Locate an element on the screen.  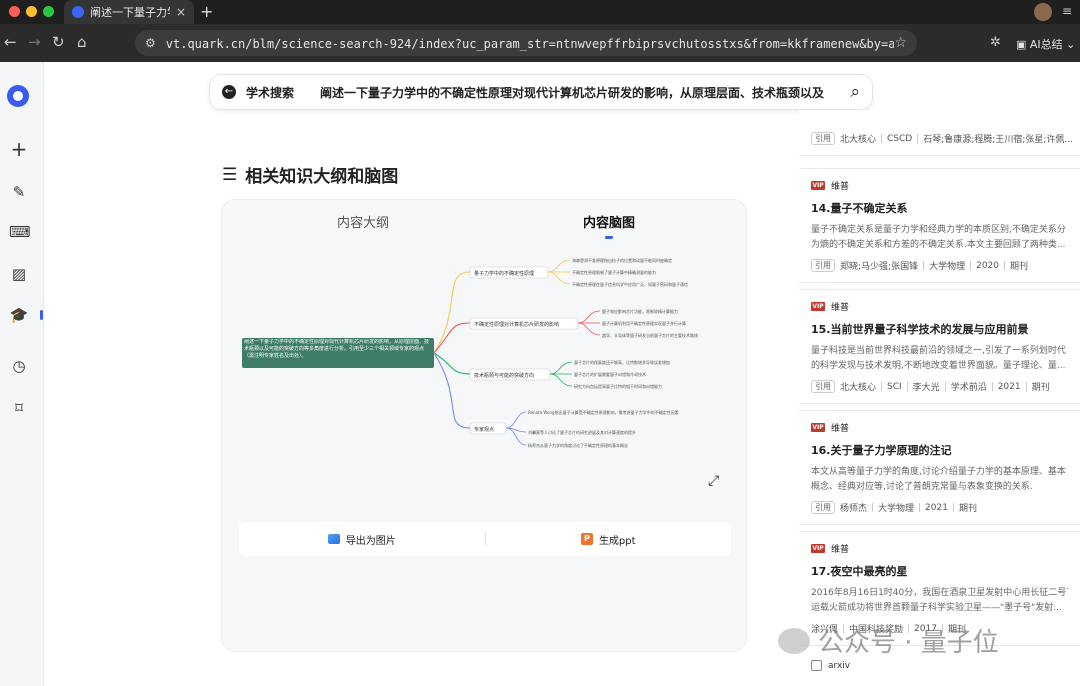
terminal-icon: ⌨ is located at coordinates (20, 232).